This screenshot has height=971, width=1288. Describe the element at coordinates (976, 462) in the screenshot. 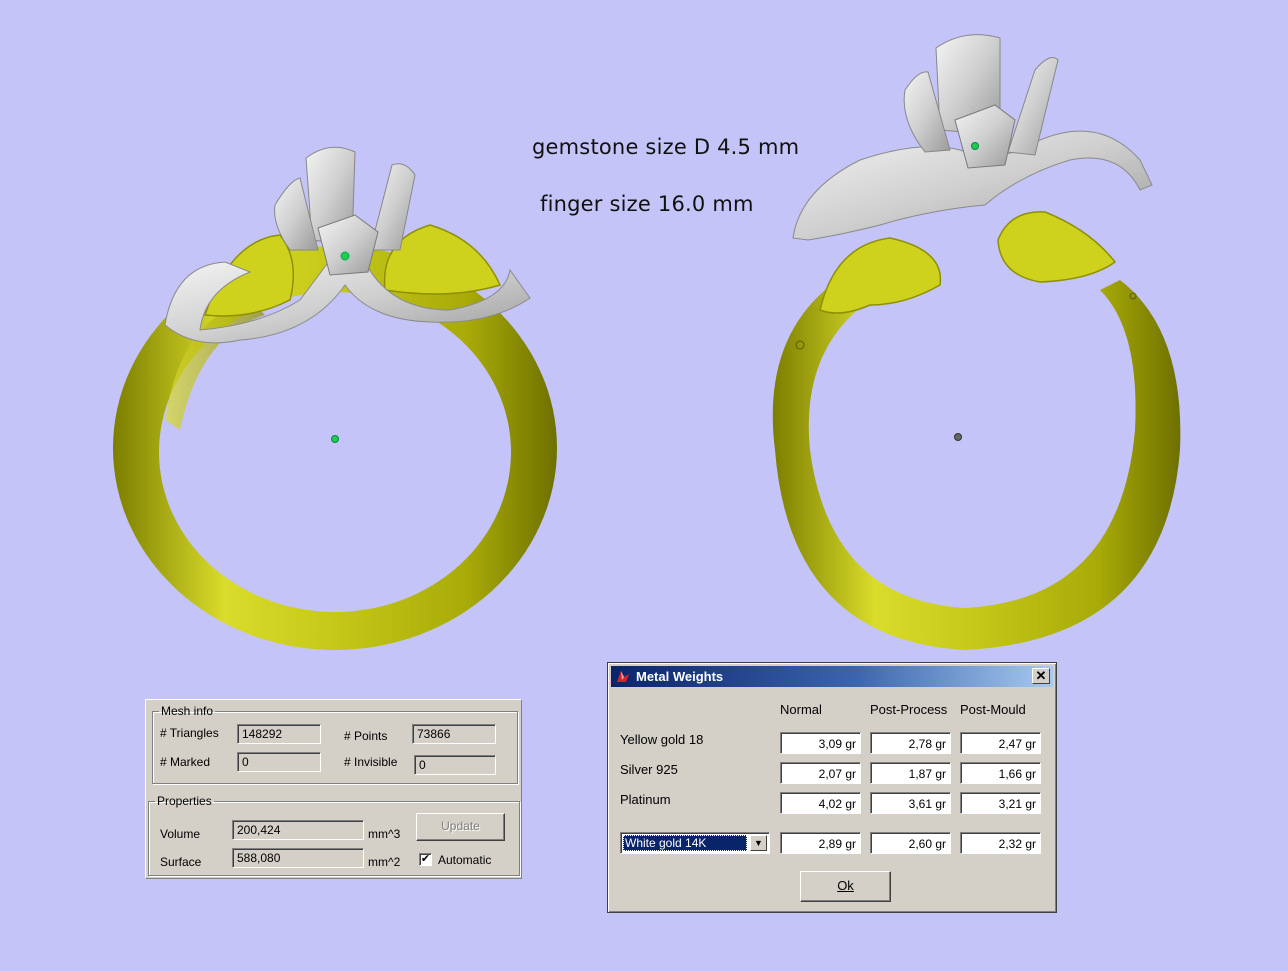

I see `ring-band-open` at that location.